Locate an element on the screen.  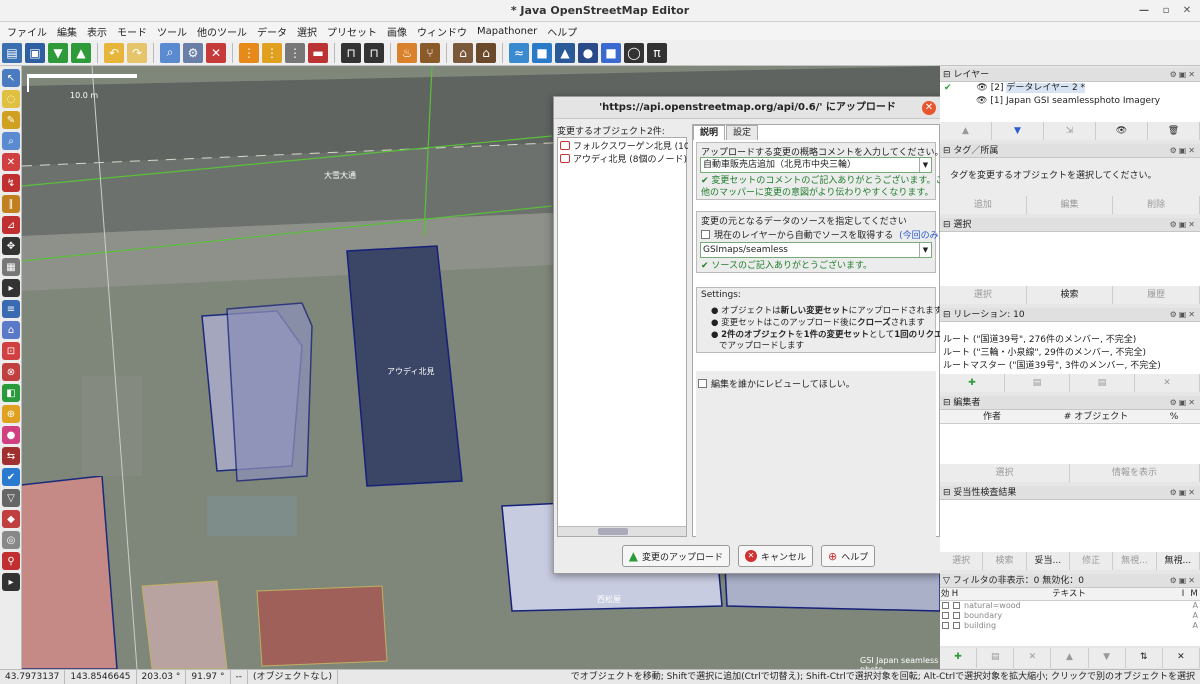
menu-selection: 選択 is located at coordinates (307, 31).